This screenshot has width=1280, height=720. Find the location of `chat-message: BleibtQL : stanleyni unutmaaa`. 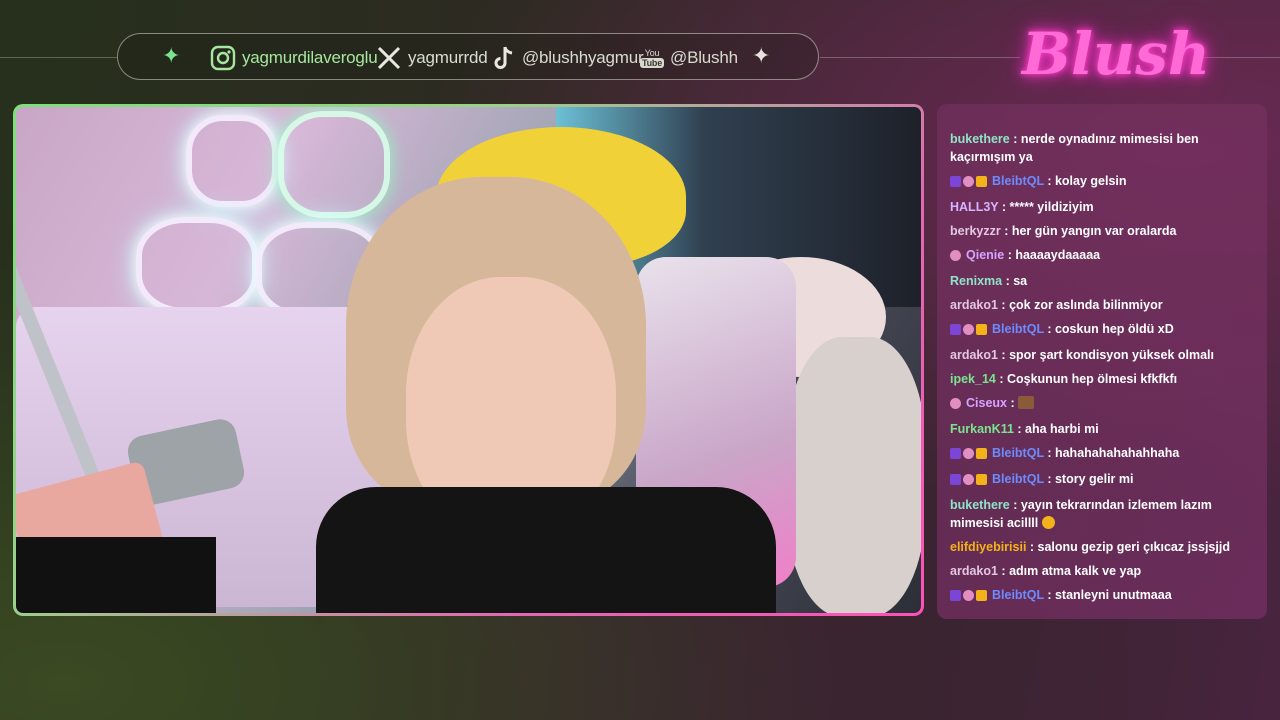

chat-message: BleibtQL : stanleyni unutmaaa is located at coordinates (1103, 596).